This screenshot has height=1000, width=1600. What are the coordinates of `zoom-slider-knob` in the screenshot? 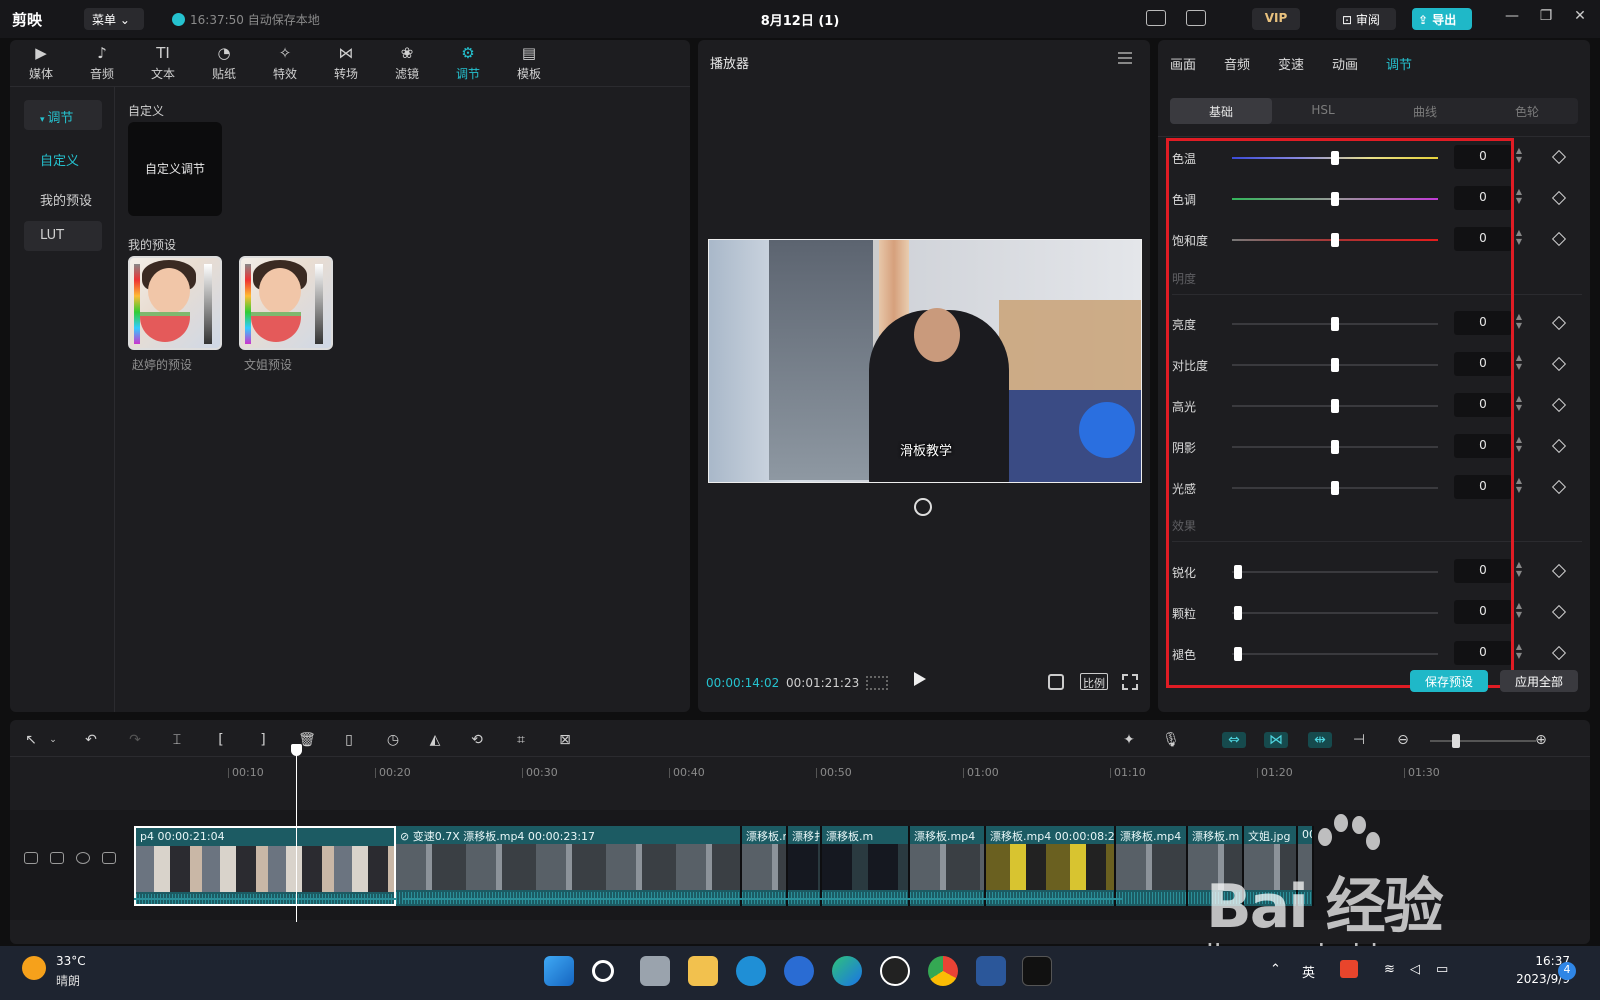 It's located at (1456, 741).